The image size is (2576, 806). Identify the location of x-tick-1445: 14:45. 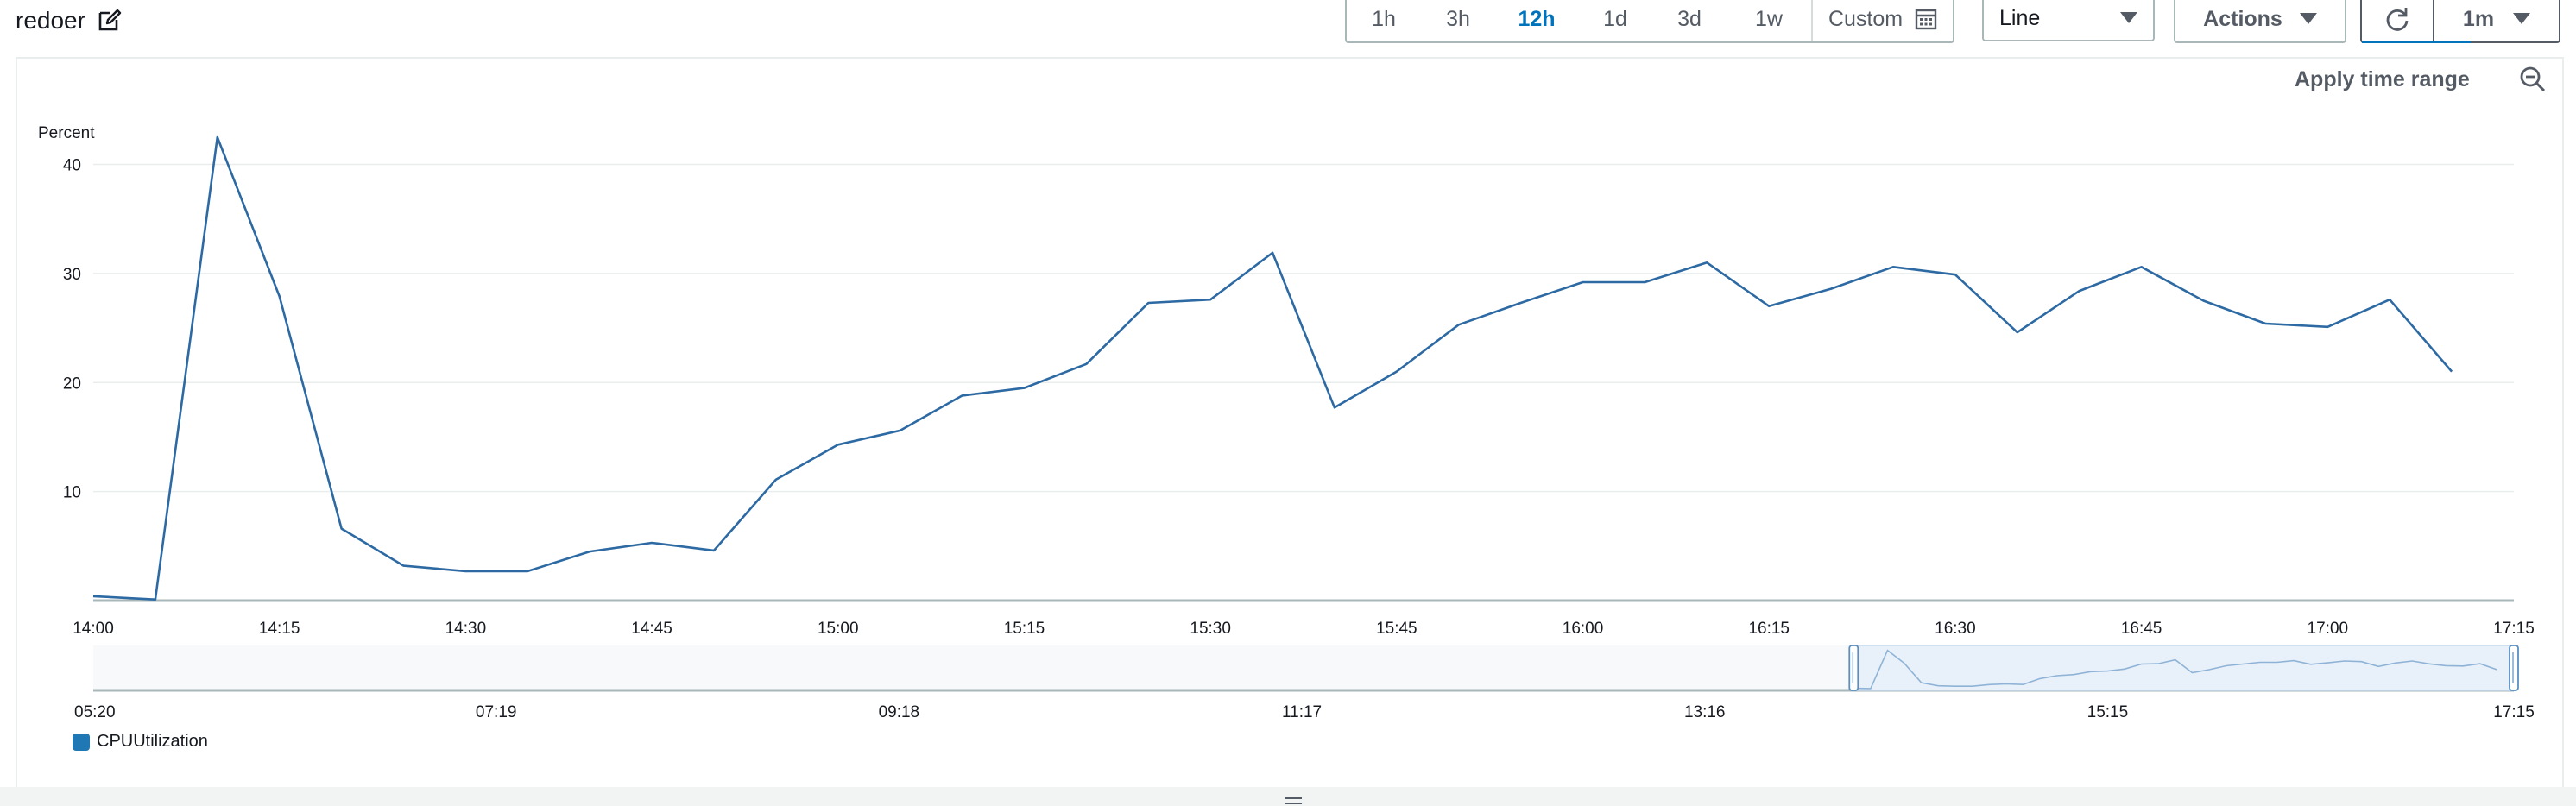
(651, 629).